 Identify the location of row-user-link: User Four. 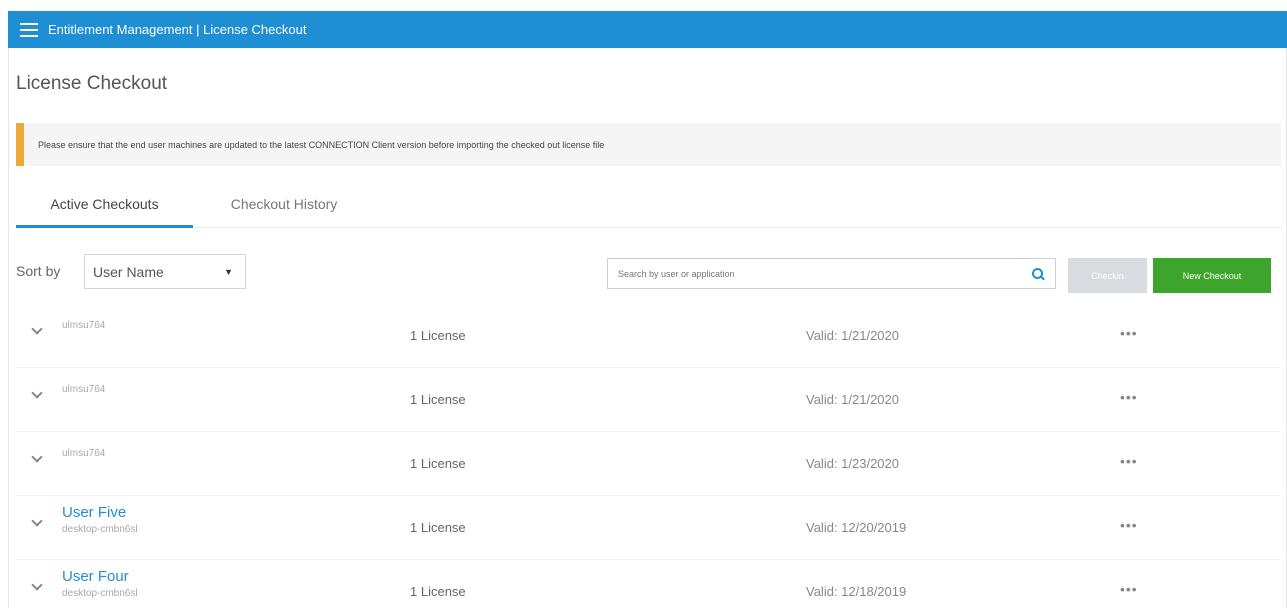
(95, 576).